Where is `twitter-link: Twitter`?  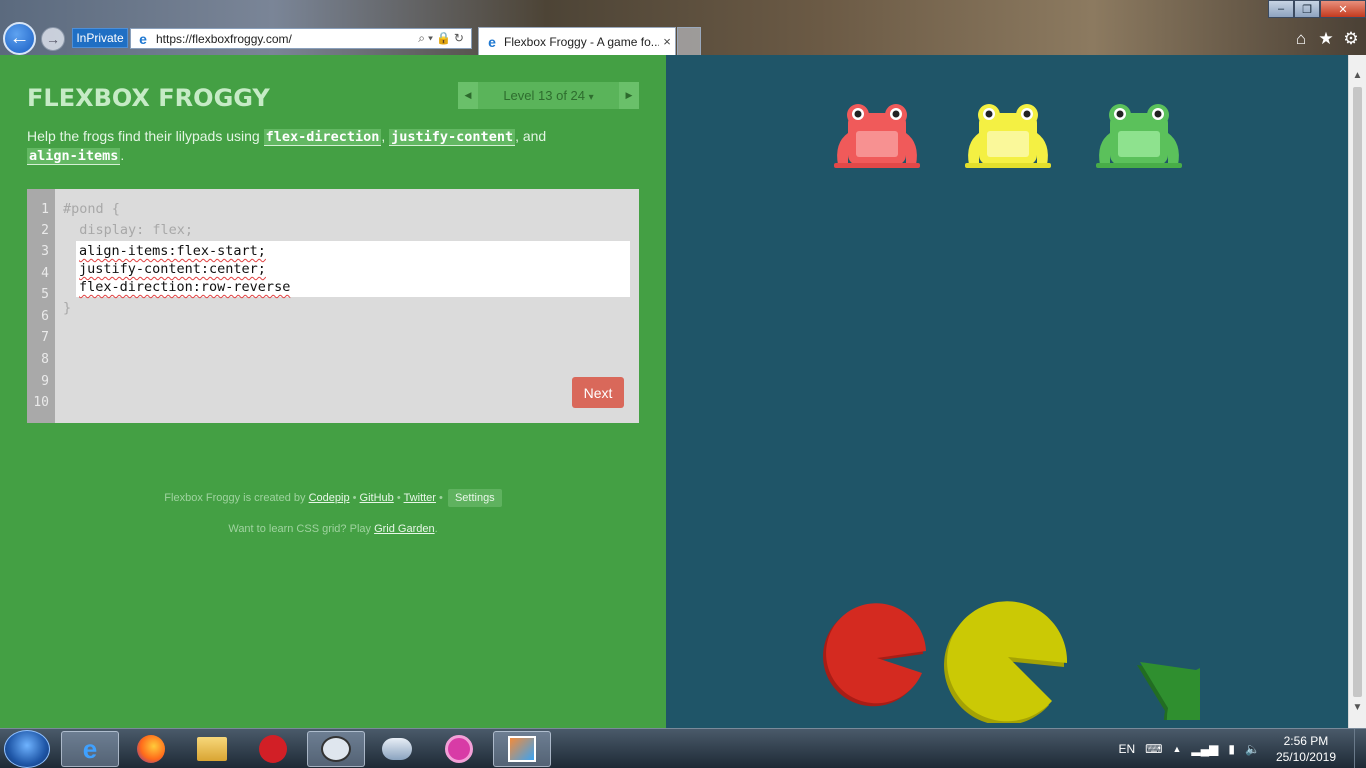 twitter-link: Twitter is located at coordinates (420, 498).